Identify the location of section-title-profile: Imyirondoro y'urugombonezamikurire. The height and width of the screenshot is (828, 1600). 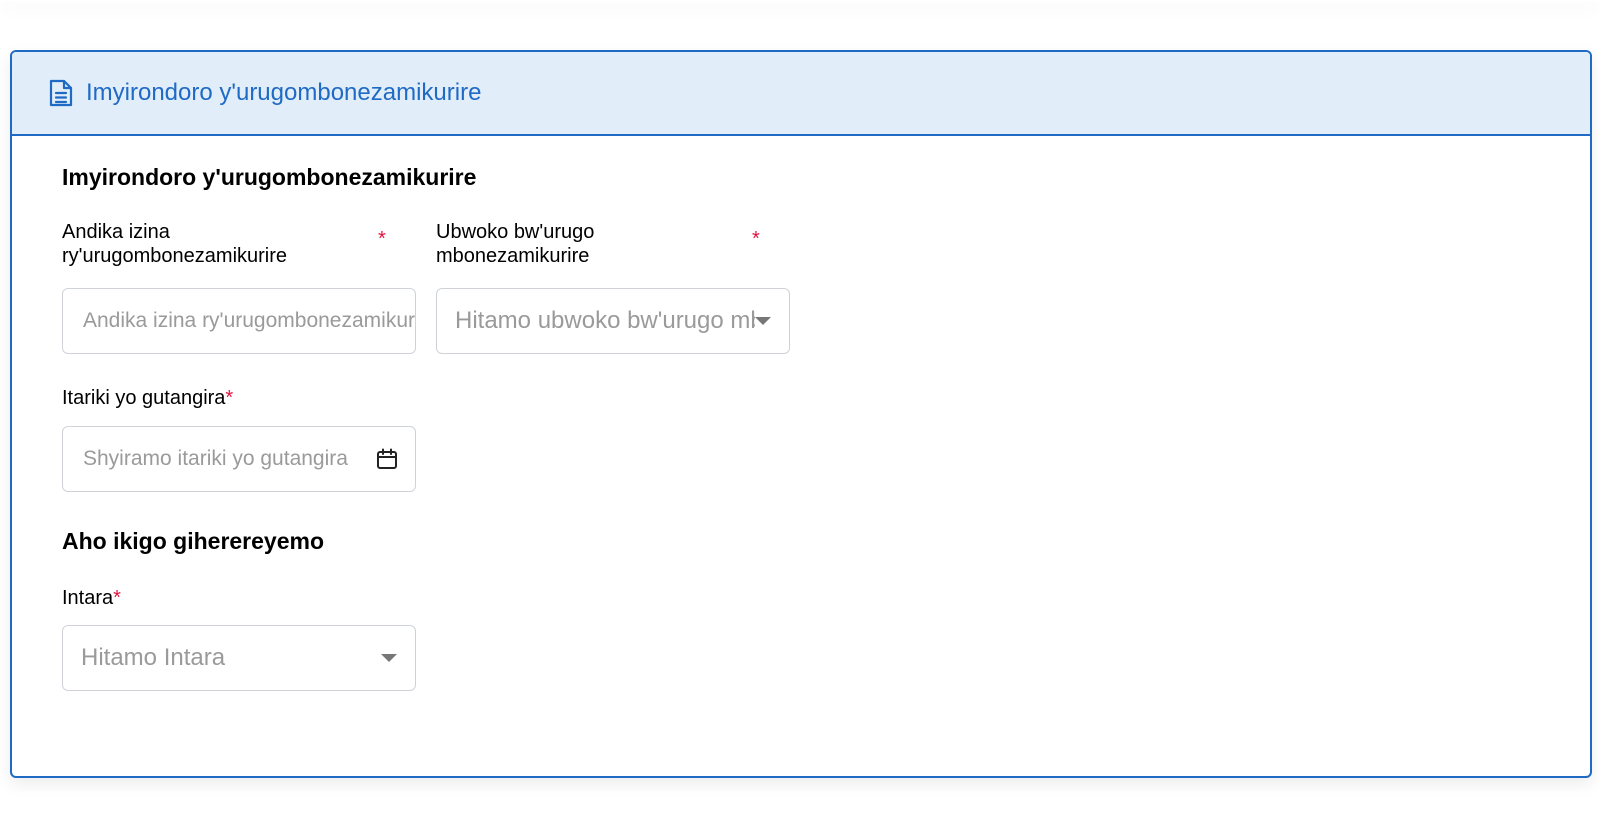
(269, 177).